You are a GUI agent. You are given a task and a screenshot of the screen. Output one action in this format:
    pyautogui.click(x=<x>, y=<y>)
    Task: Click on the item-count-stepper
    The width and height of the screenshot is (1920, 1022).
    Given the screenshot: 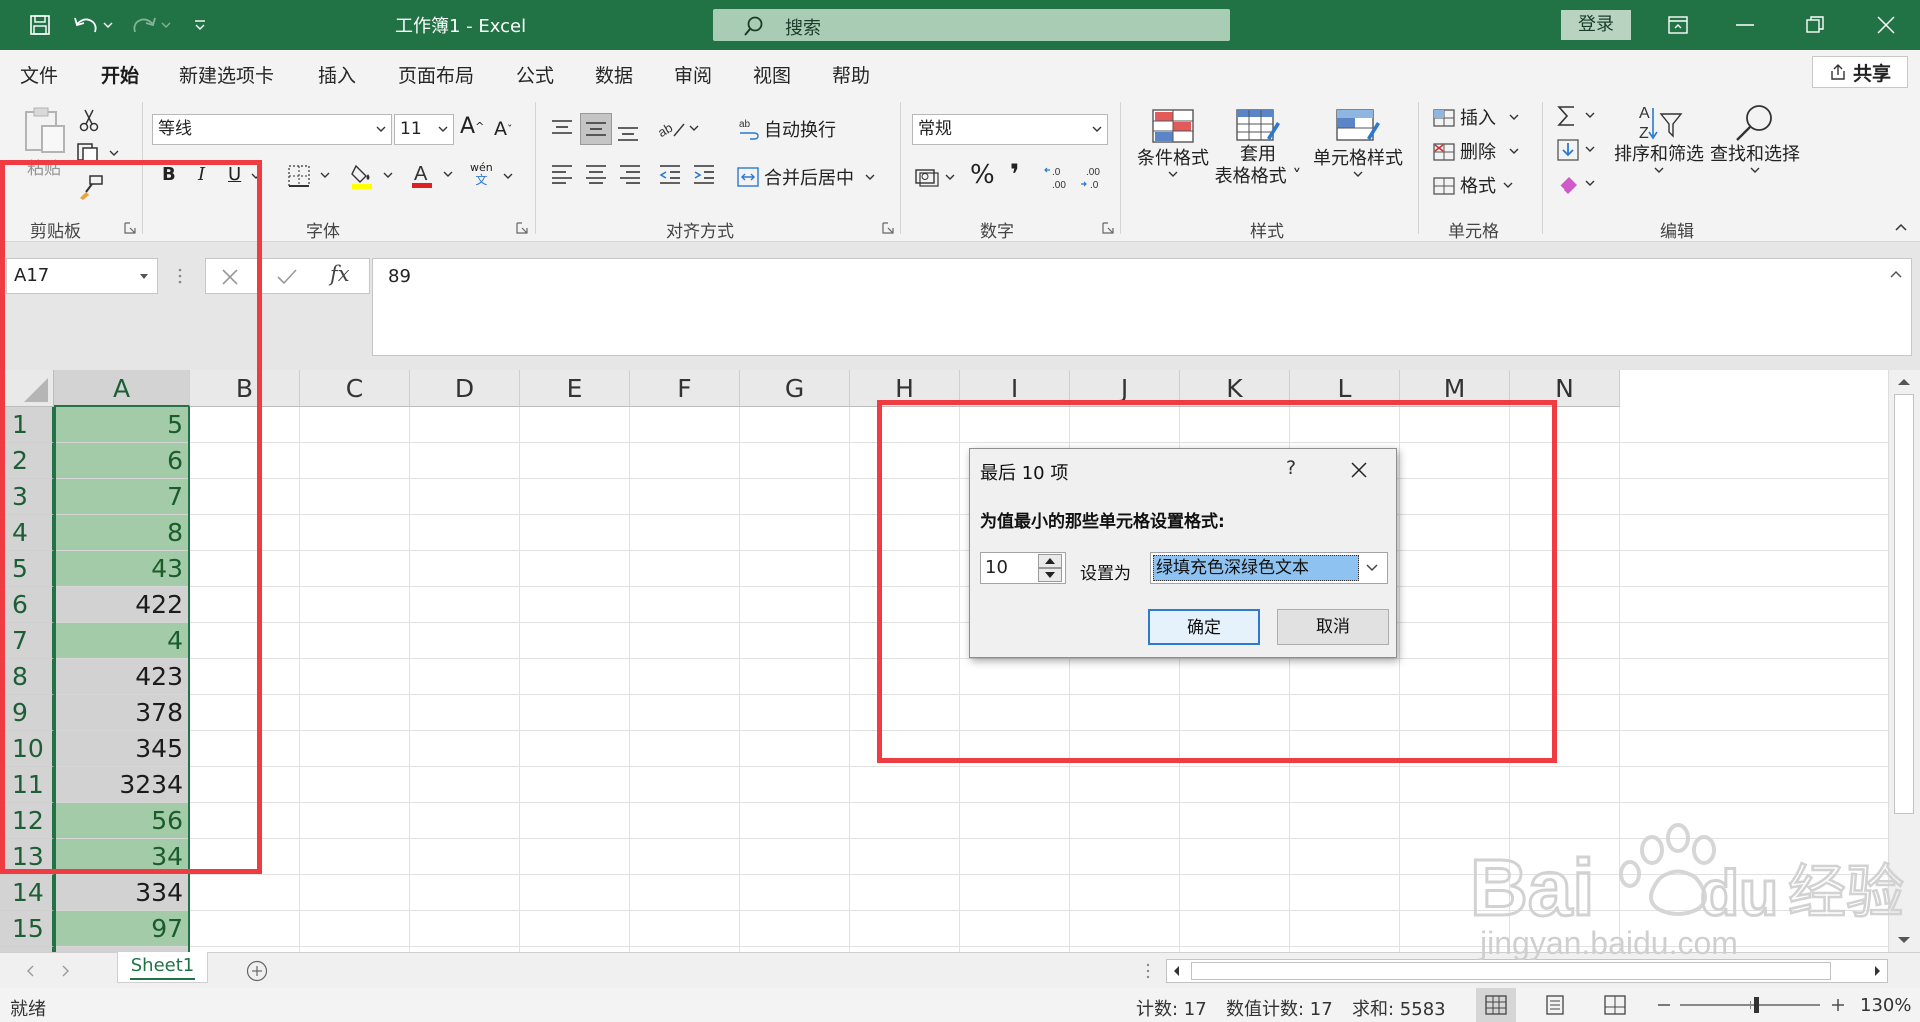 What is the action you would take?
    pyautogui.click(x=1050, y=568)
    